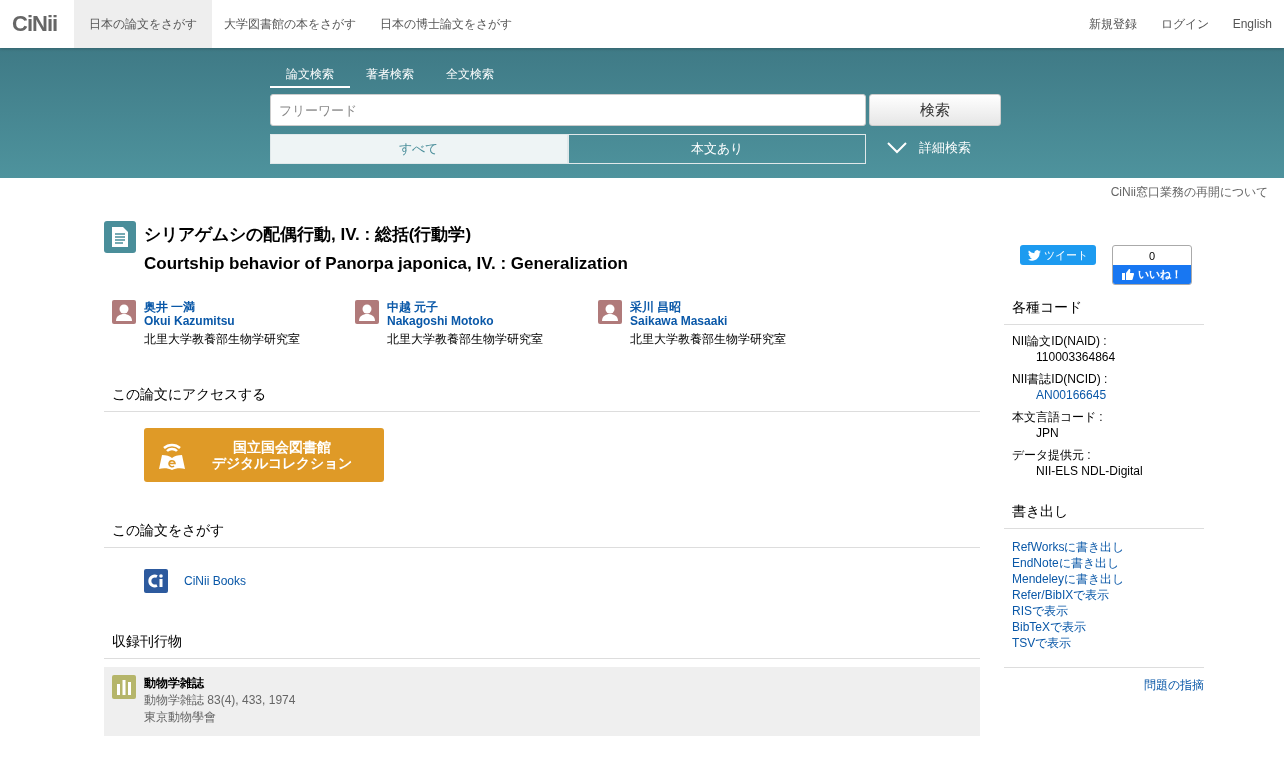  I want to click on nav-tab: 日本の博士論文をさがす, so click(446, 24).